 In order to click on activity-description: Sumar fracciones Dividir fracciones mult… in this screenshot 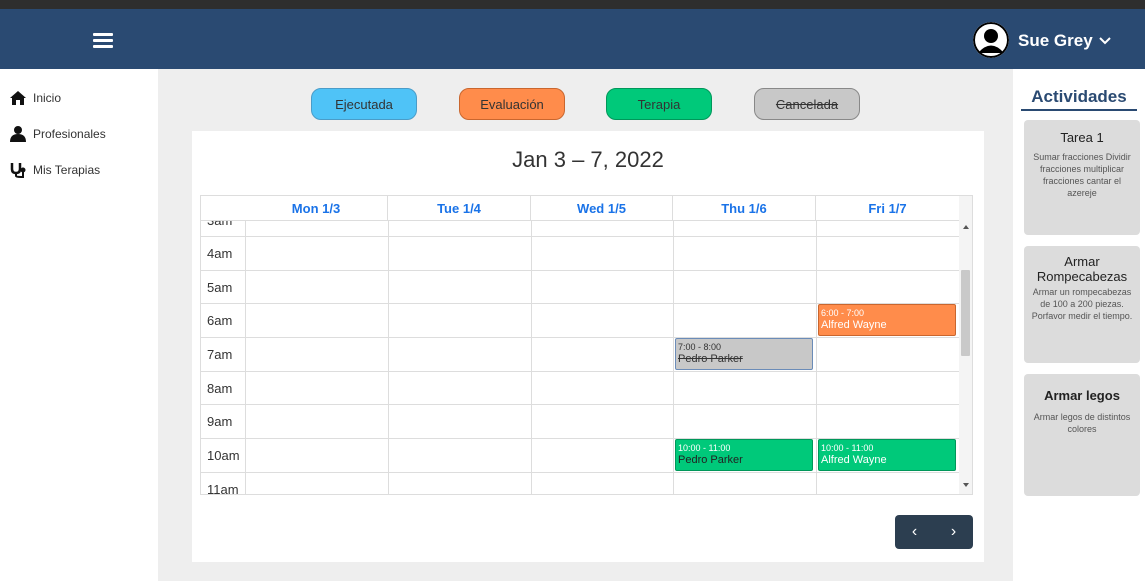, I will do `click(1082, 175)`.